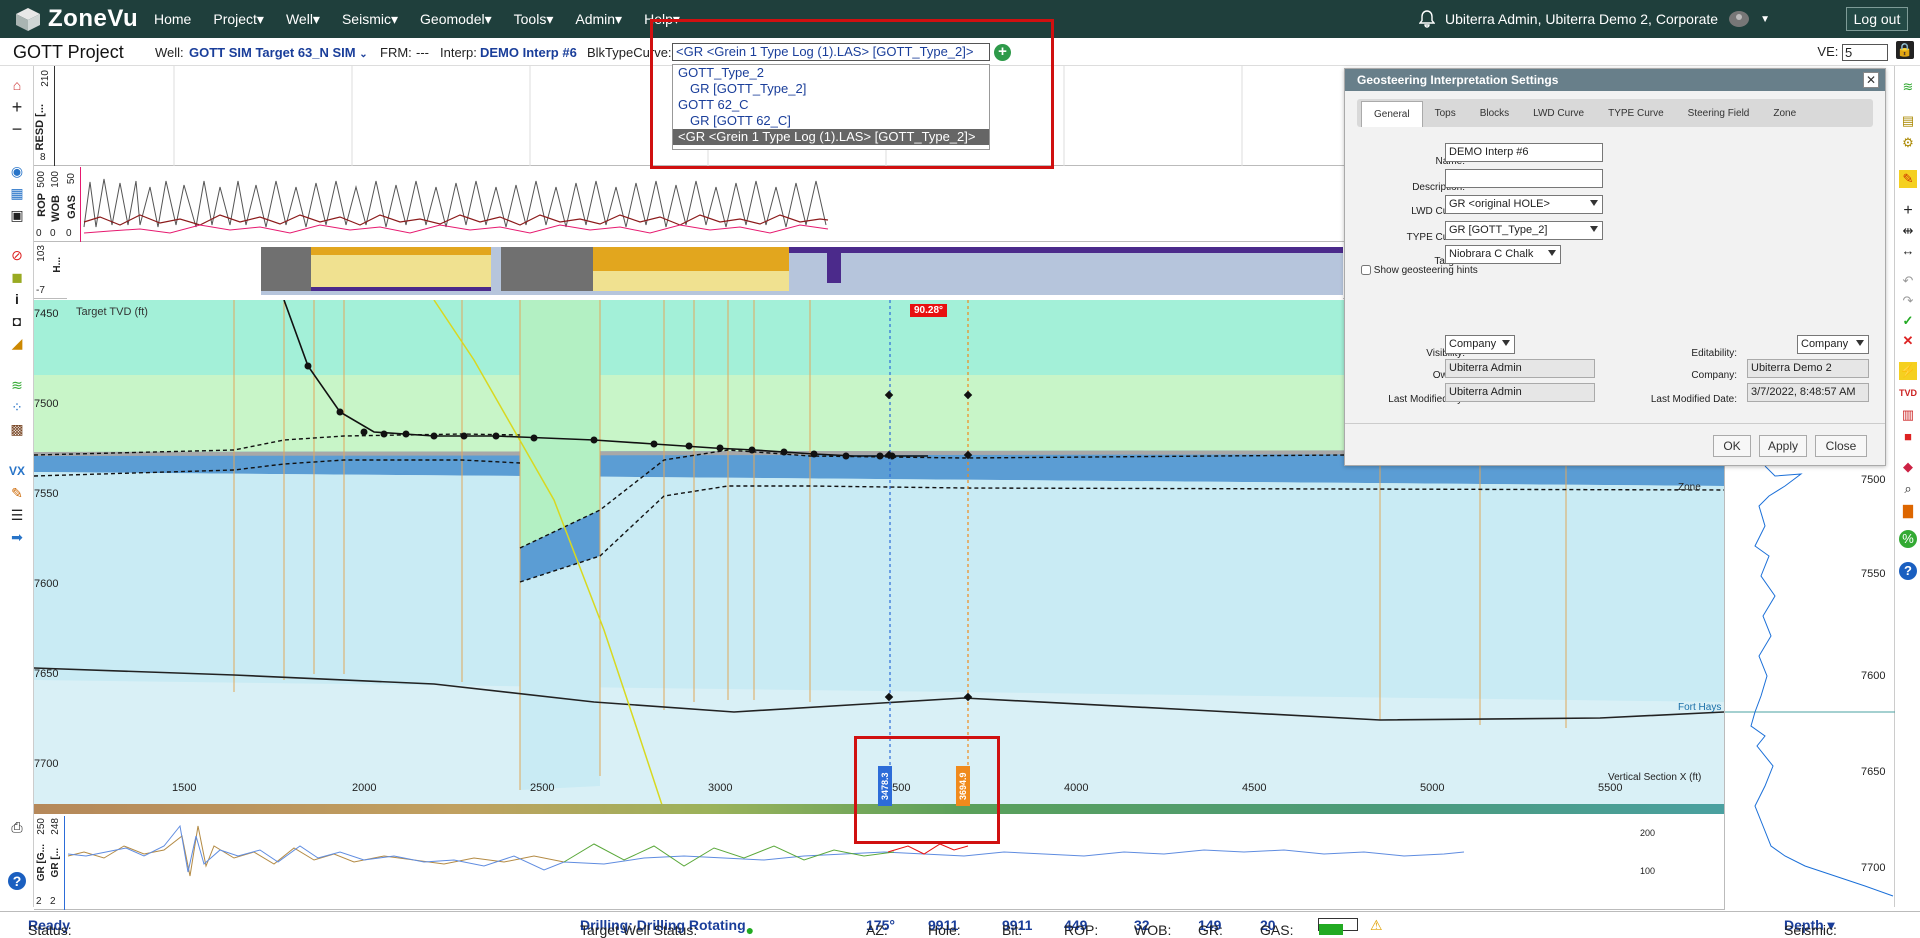 The width and height of the screenshot is (1920, 938). What do you see at coordinates (1908, 539) in the screenshot?
I see `percent-icon: %` at bounding box center [1908, 539].